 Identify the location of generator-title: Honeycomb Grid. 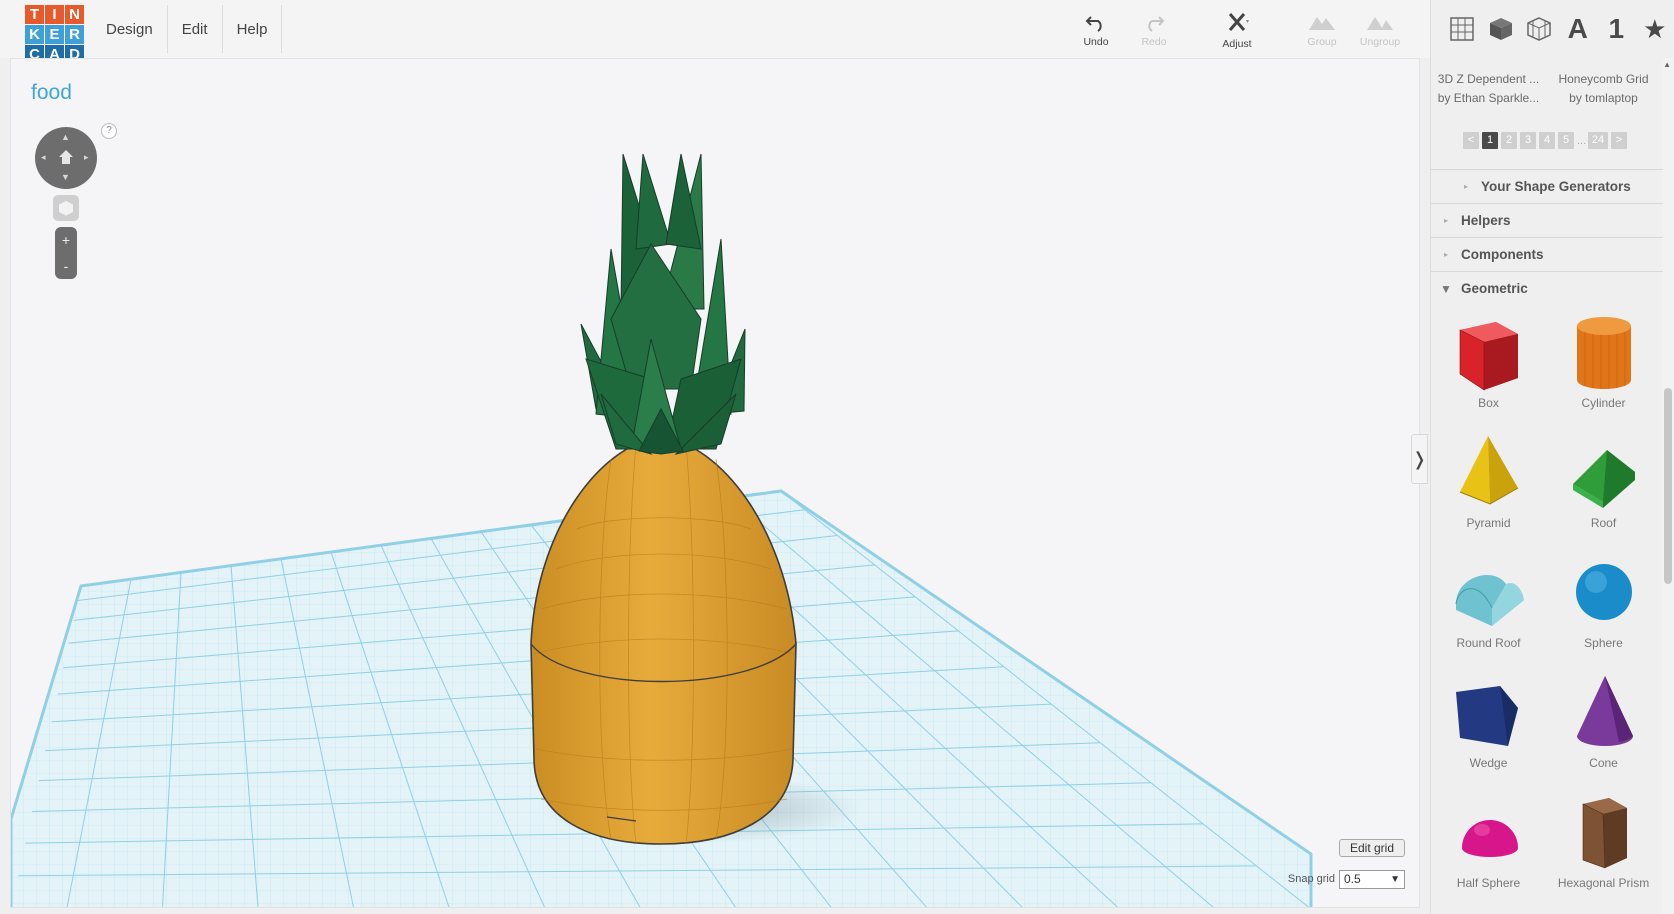
(1603, 79).